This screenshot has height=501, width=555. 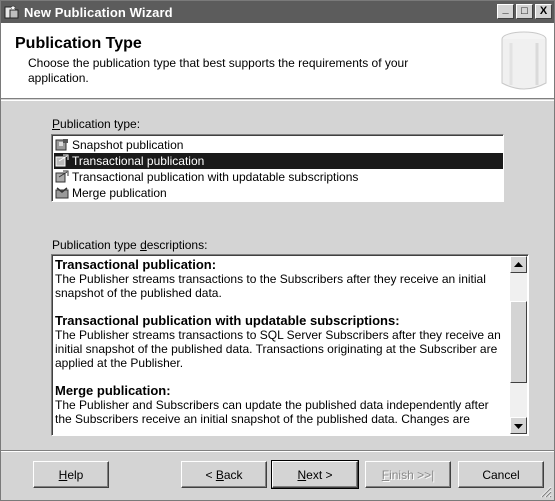 I want to click on button-label: Cancel, so click(x=501, y=474).